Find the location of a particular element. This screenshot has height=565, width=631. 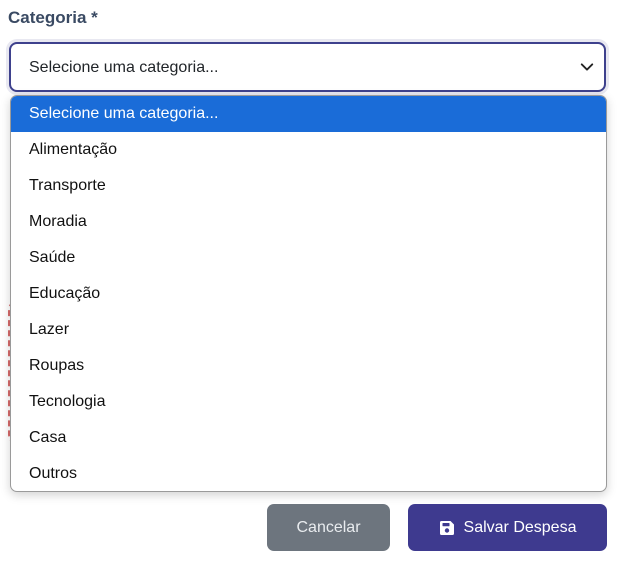

cancel-button: Cancelar is located at coordinates (328, 527).